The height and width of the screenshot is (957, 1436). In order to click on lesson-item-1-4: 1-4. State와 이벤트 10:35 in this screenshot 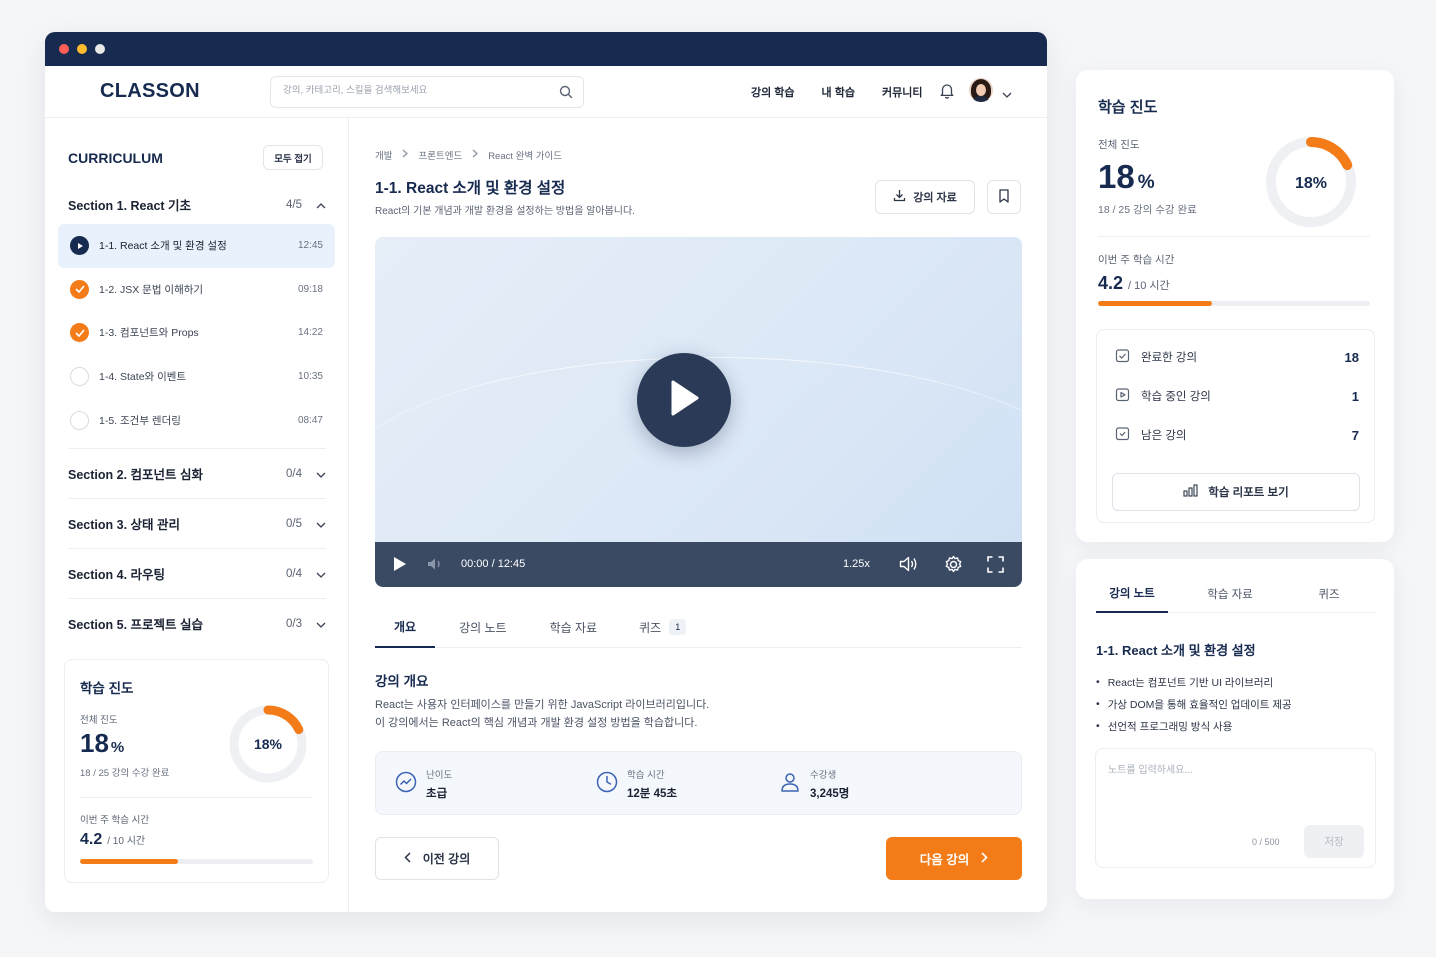, I will do `click(196, 377)`.